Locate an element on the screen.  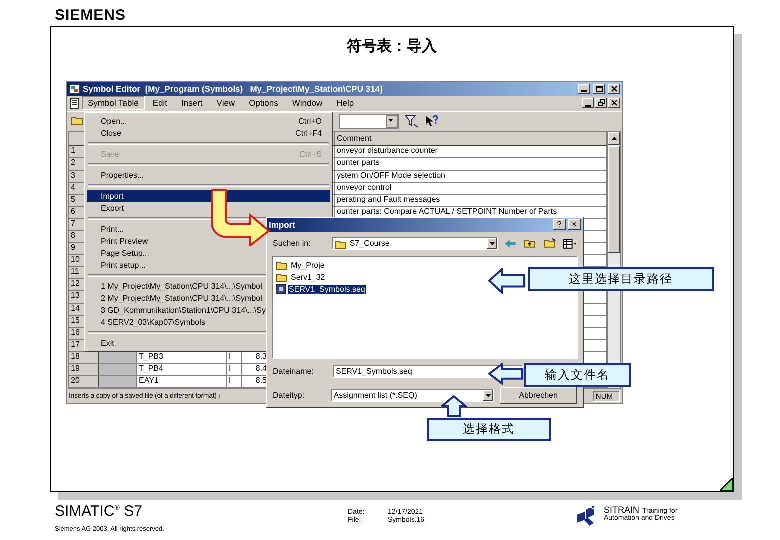
menu-bar-item: Symbol Table is located at coordinates (113, 103).